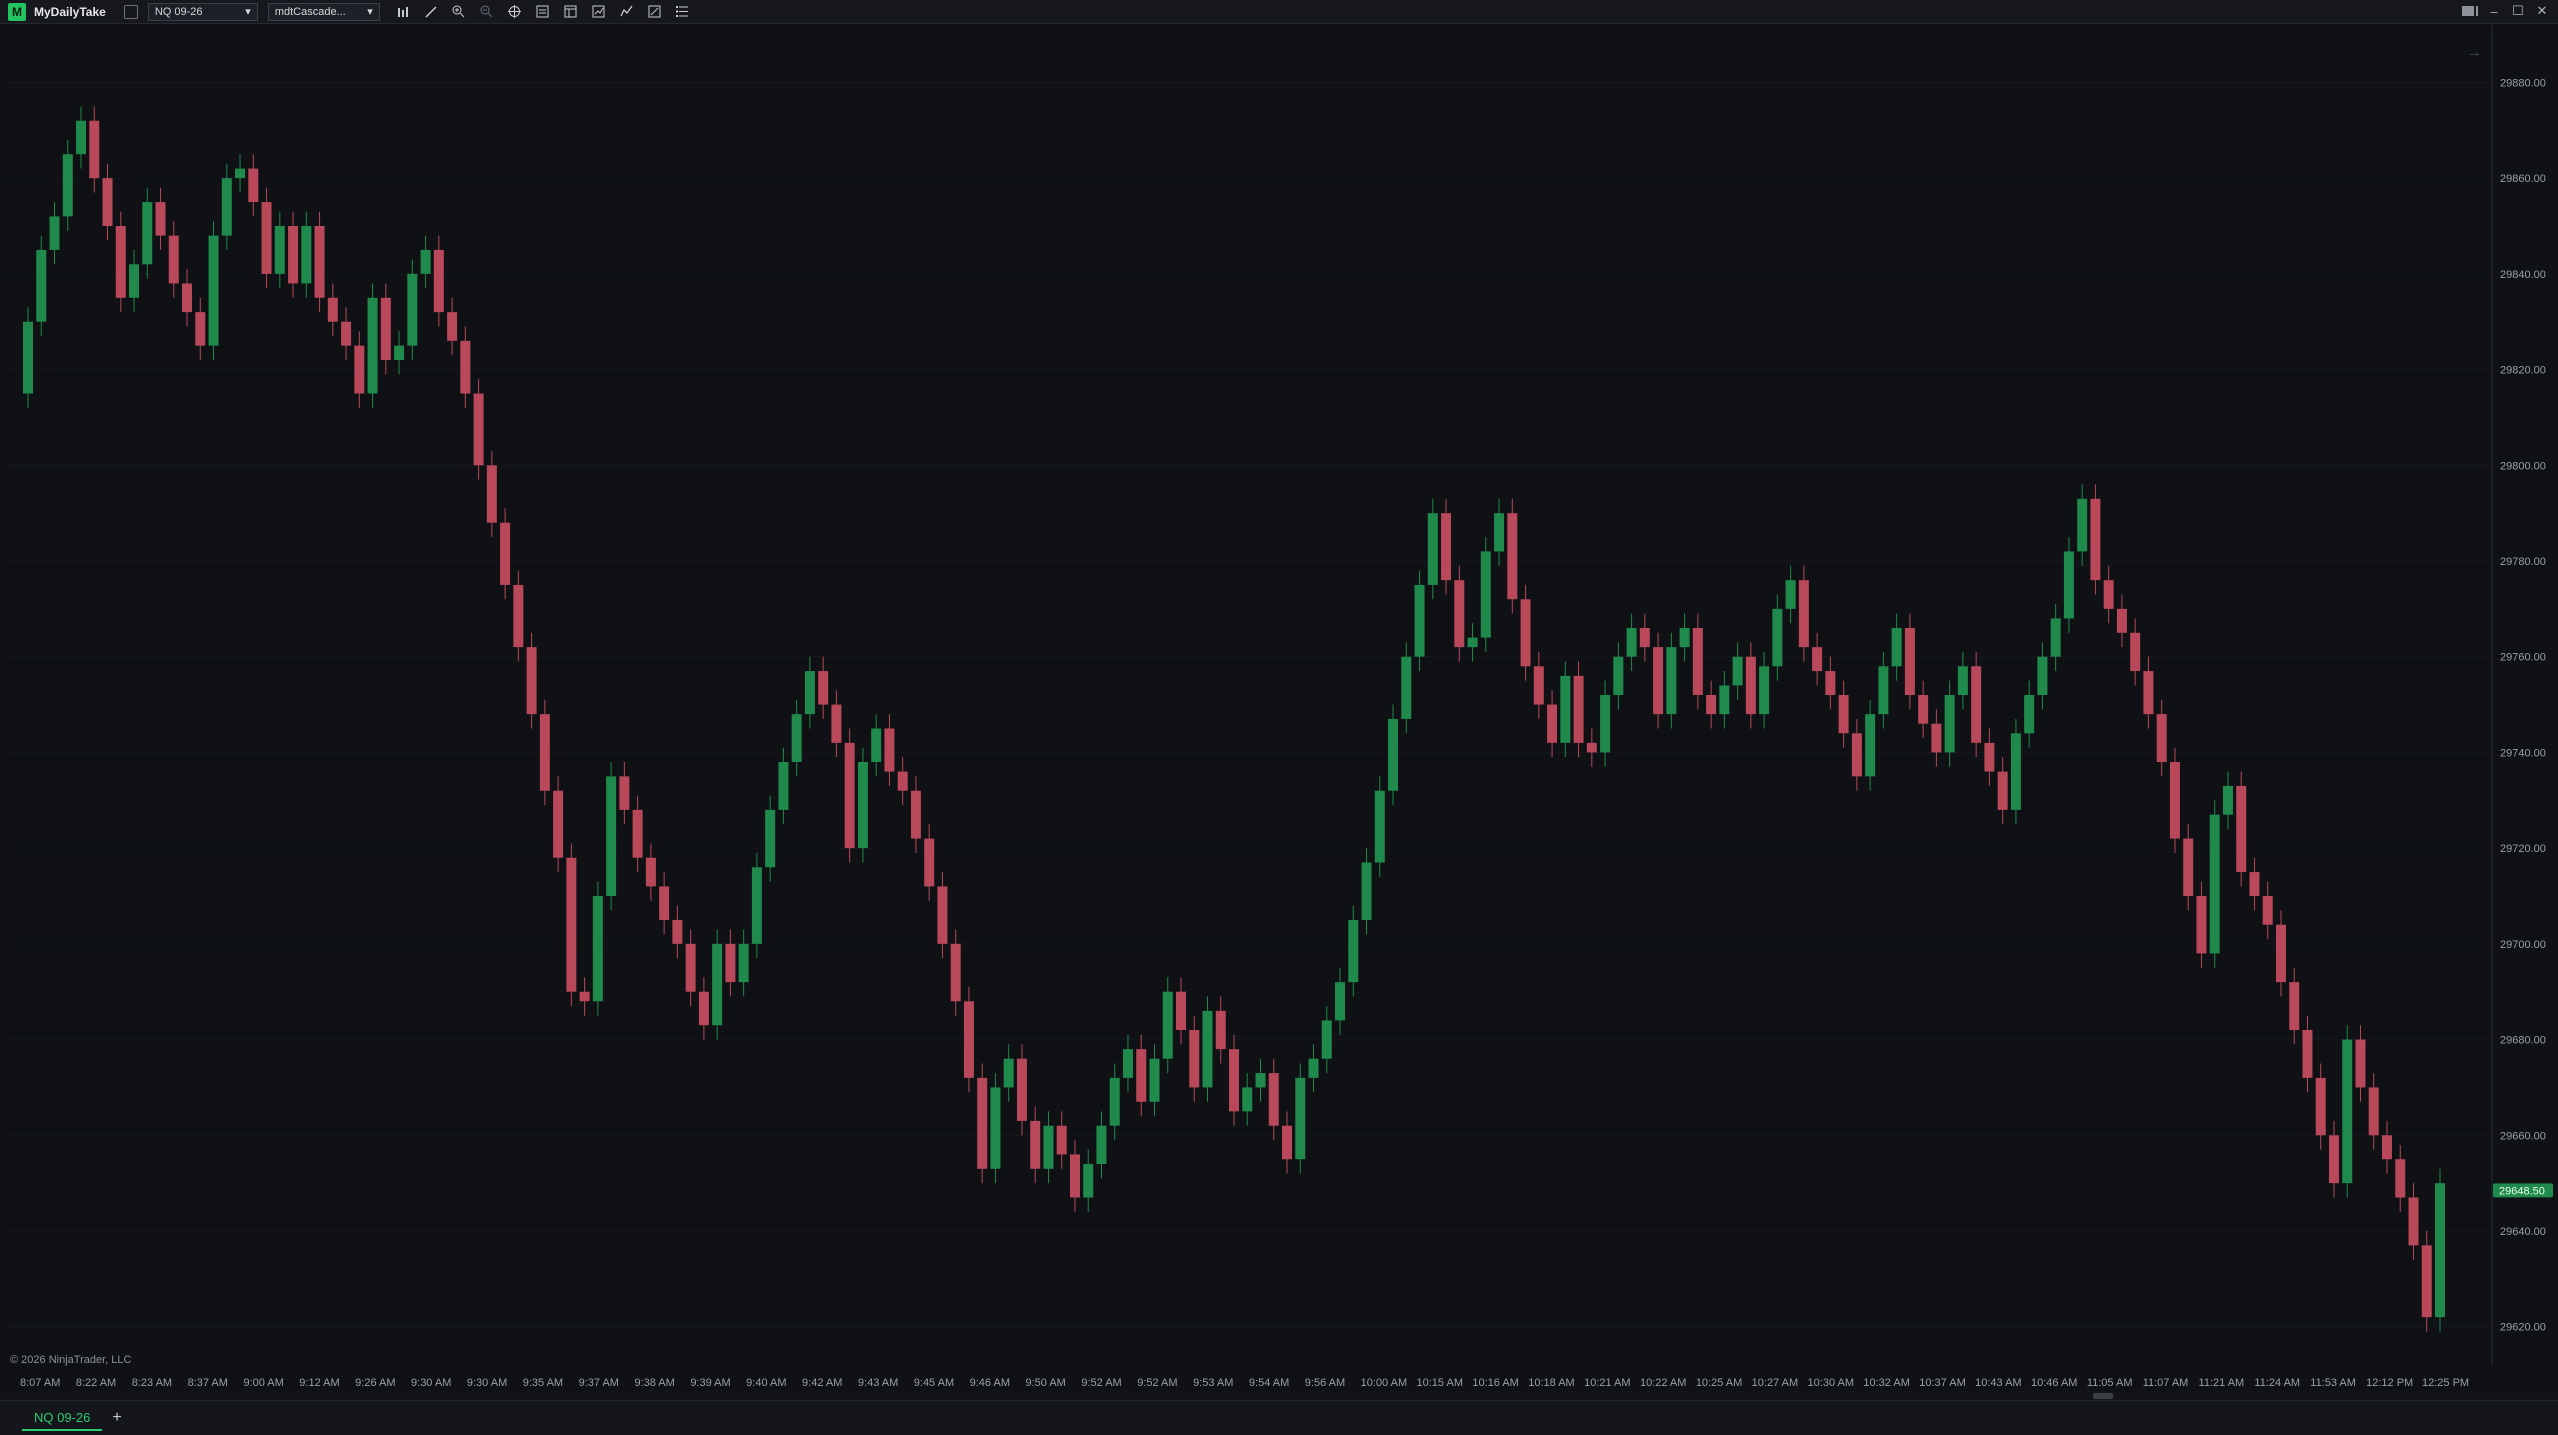  I want to click on draw-tool-icon, so click(431, 12).